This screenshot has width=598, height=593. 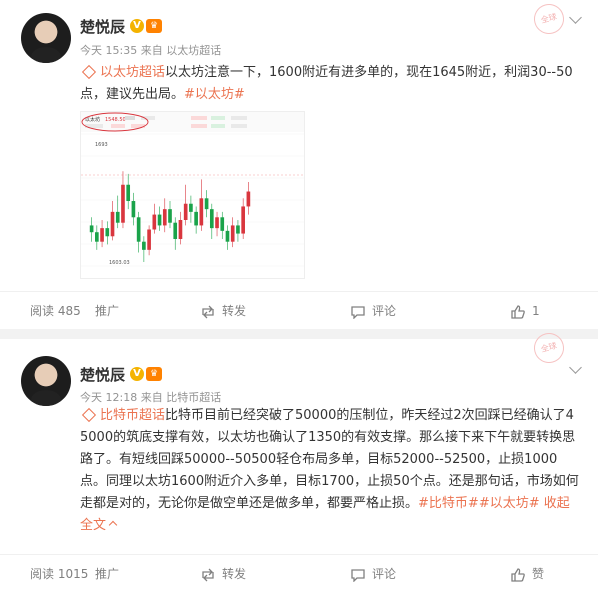 What do you see at coordinates (448, 503) in the screenshot?
I see `hashtag: #比特币#` at bounding box center [448, 503].